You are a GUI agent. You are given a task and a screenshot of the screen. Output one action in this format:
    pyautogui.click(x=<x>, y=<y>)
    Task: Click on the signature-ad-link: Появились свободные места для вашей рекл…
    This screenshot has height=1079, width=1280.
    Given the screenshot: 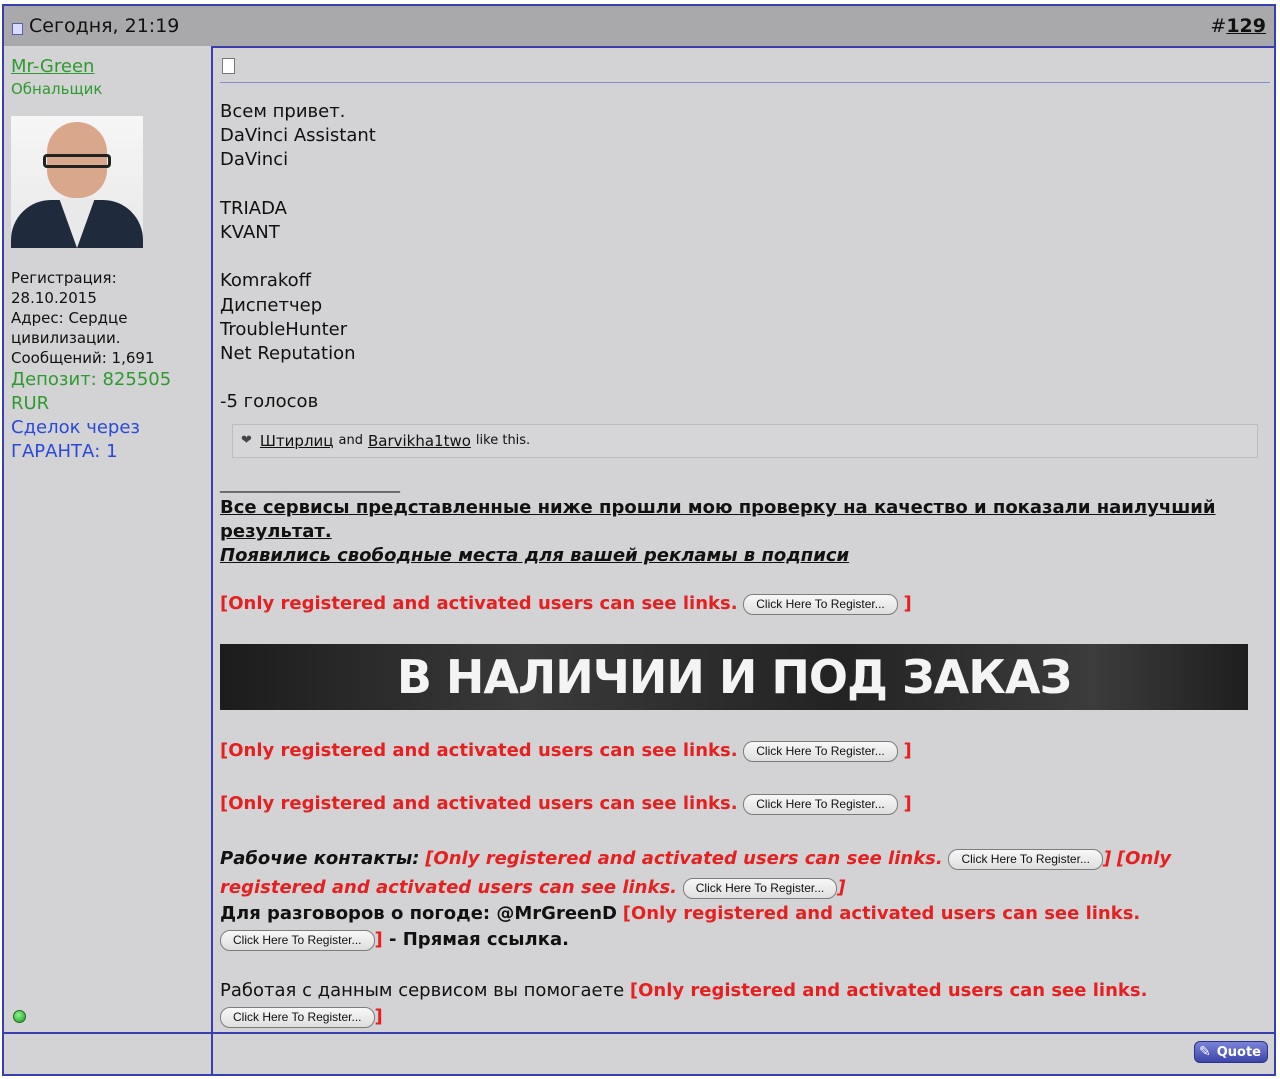 What is the action you would take?
    pyautogui.click(x=534, y=556)
    